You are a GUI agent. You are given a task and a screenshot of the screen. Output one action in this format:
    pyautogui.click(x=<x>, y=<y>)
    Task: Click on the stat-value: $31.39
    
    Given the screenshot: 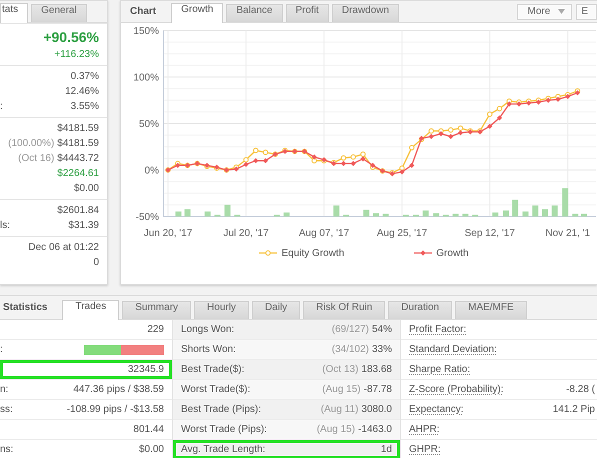 What is the action you would take?
    pyautogui.click(x=83, y=225)
    